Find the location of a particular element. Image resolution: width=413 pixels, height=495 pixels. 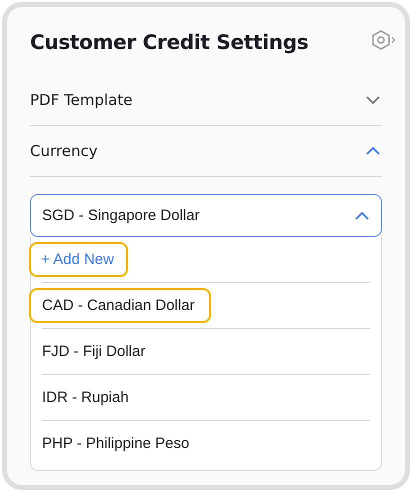

currency-option: IDR - Rupiah is located at coordinates (87, 397).